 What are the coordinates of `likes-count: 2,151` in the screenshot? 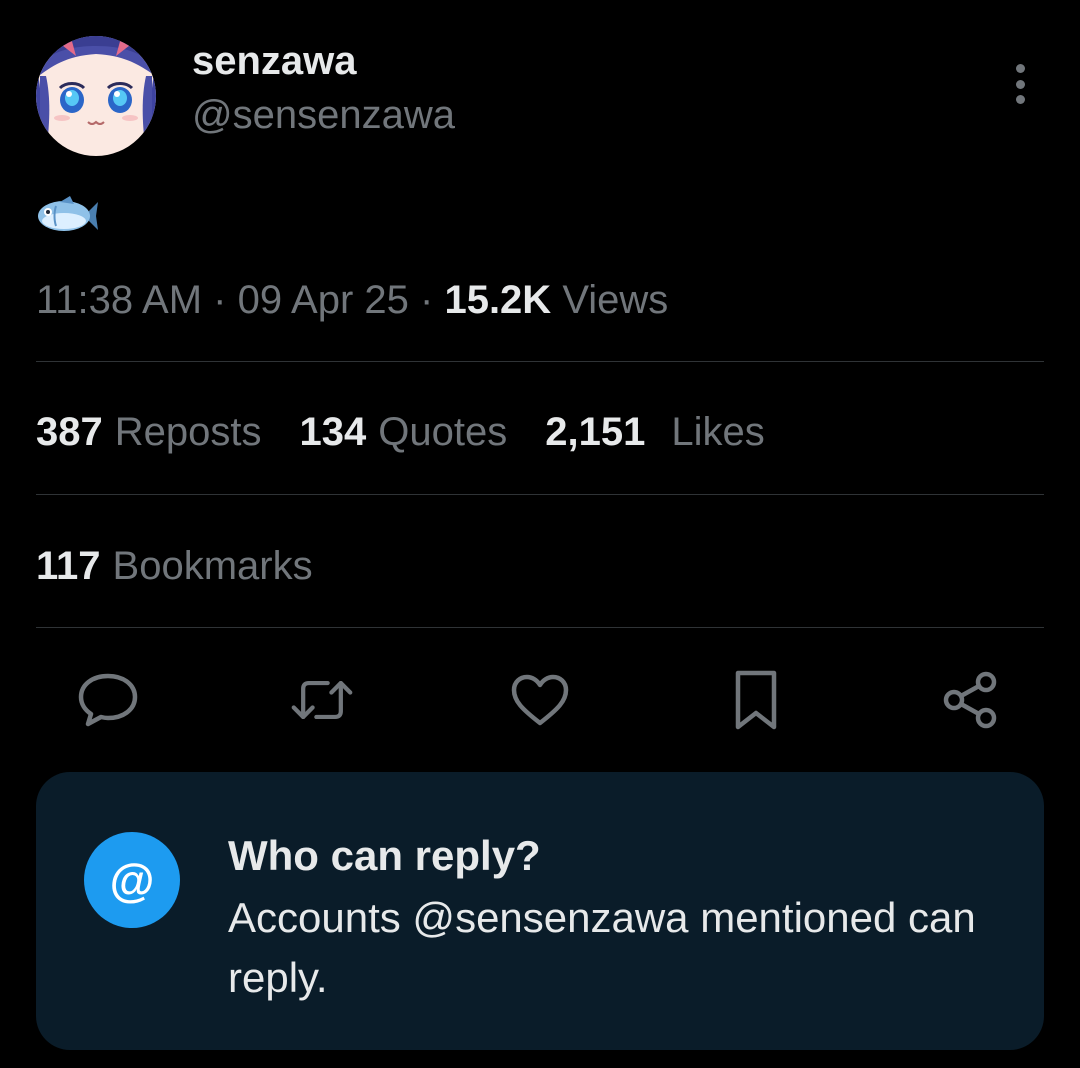 It's located at (595, 432).